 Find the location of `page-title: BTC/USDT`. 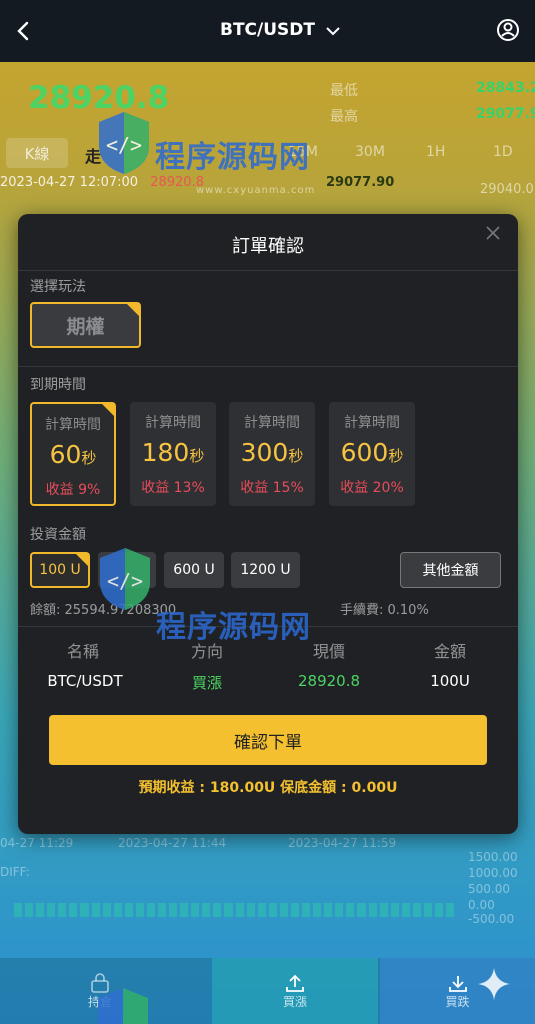

page-title: BTC/USDT is located at coordinates (267, 30).